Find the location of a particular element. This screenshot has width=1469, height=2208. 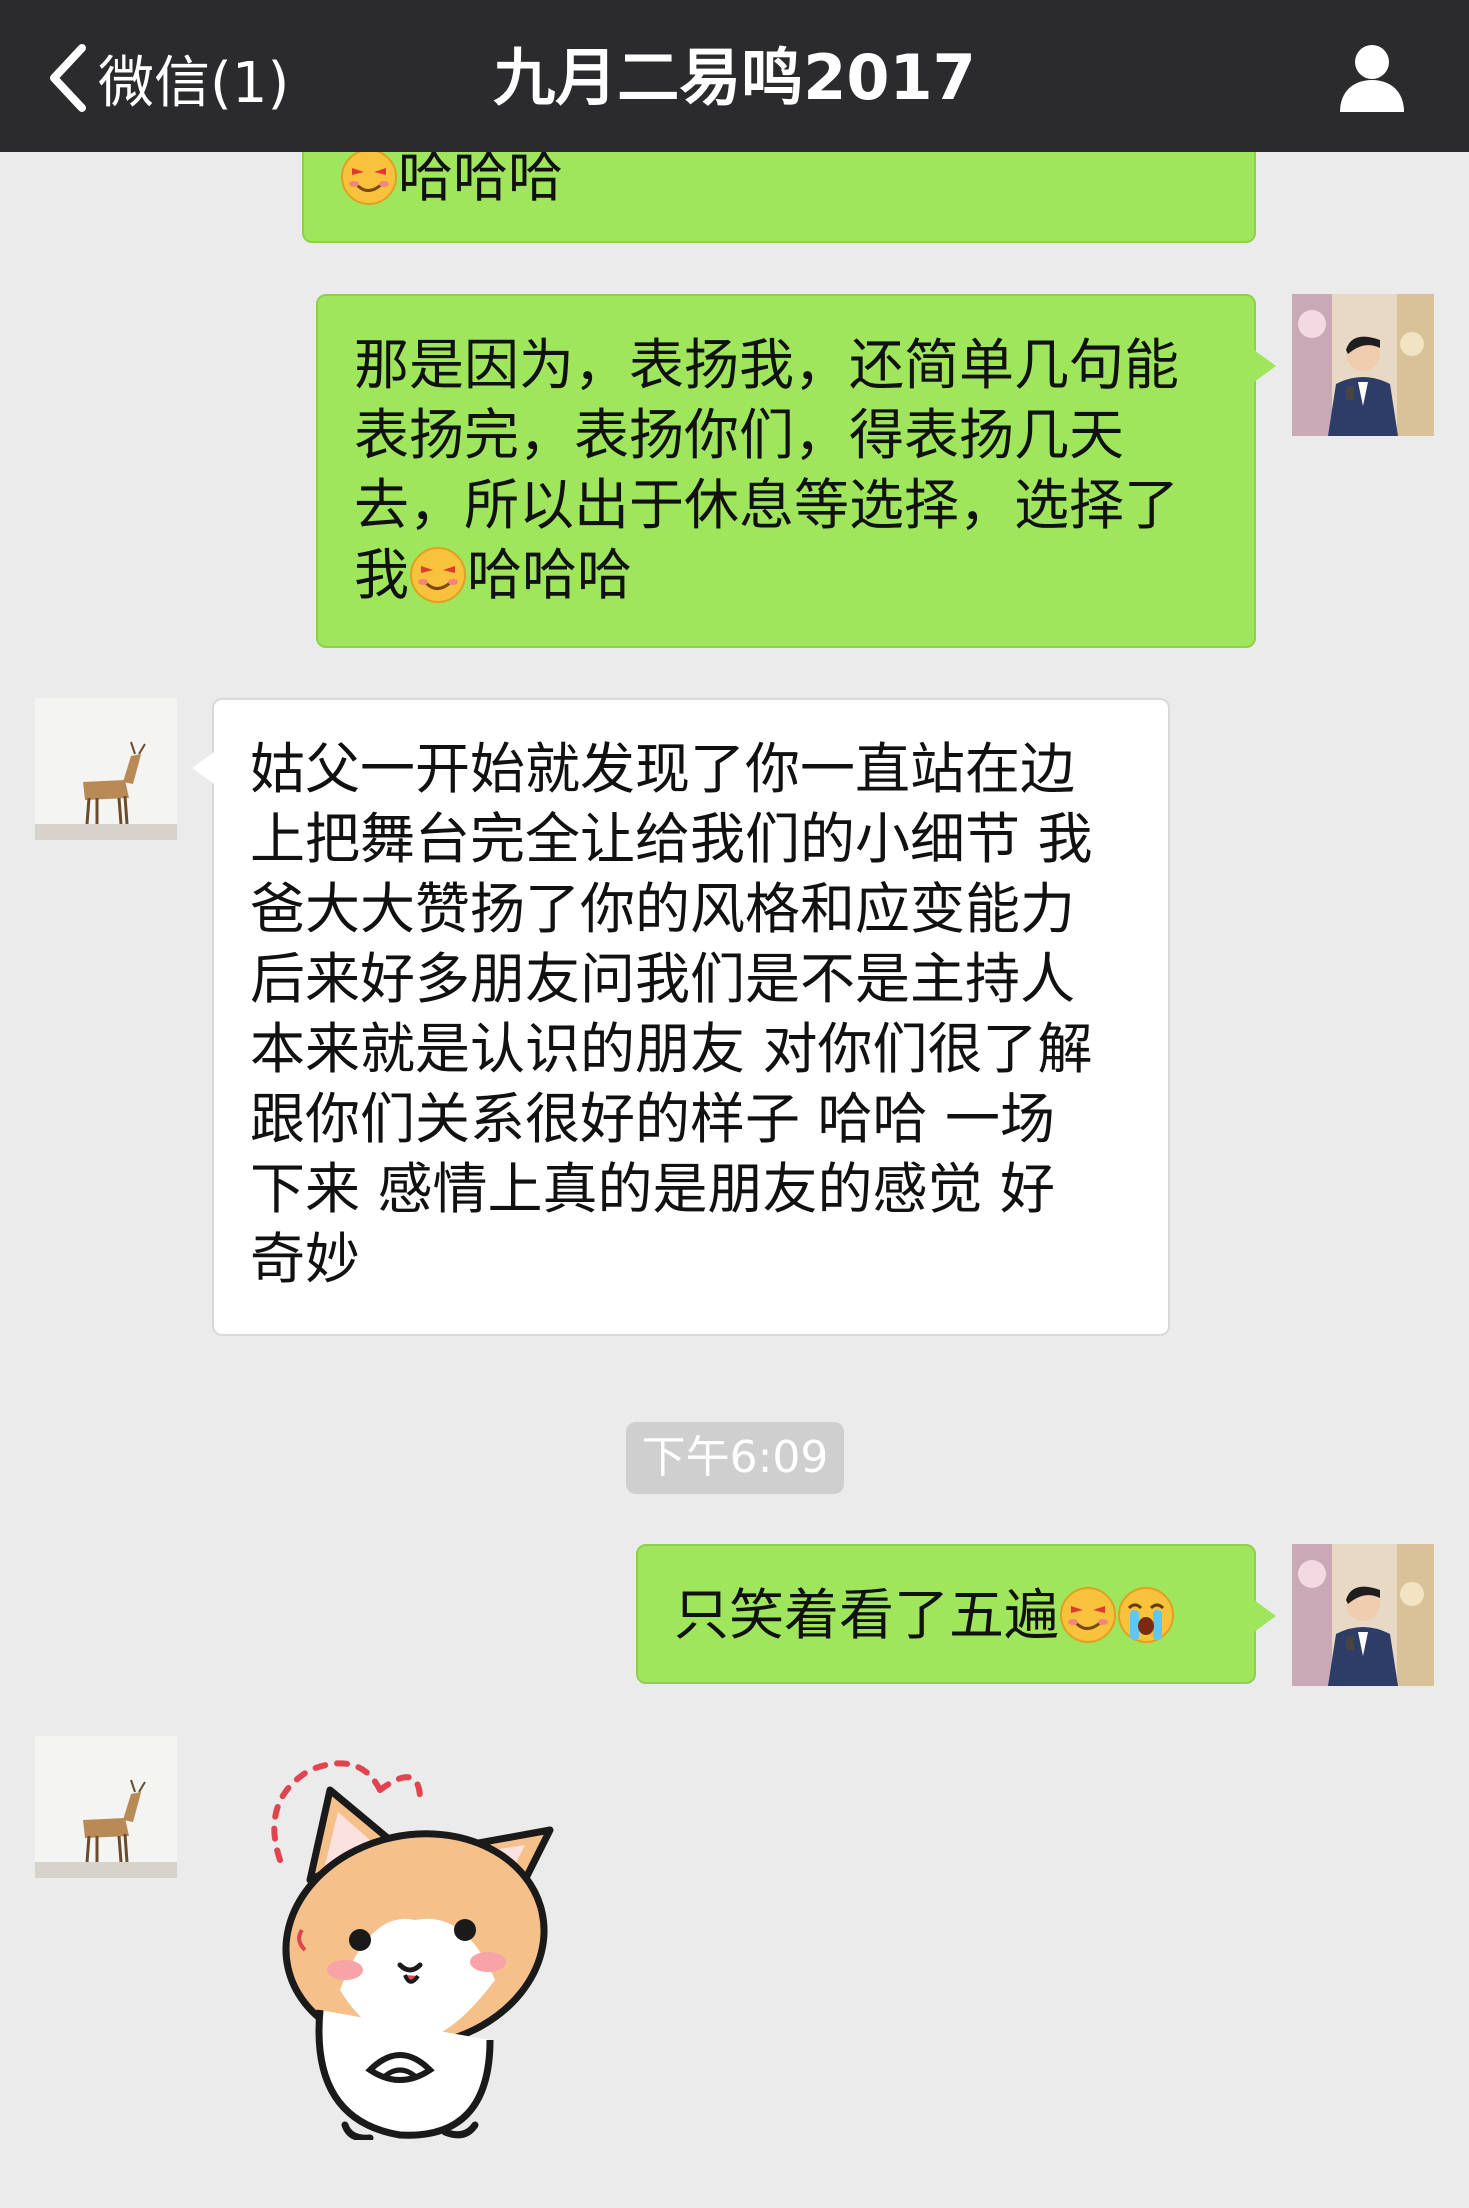

message-line: 奇妙 is located at coordinates (305, 1259).